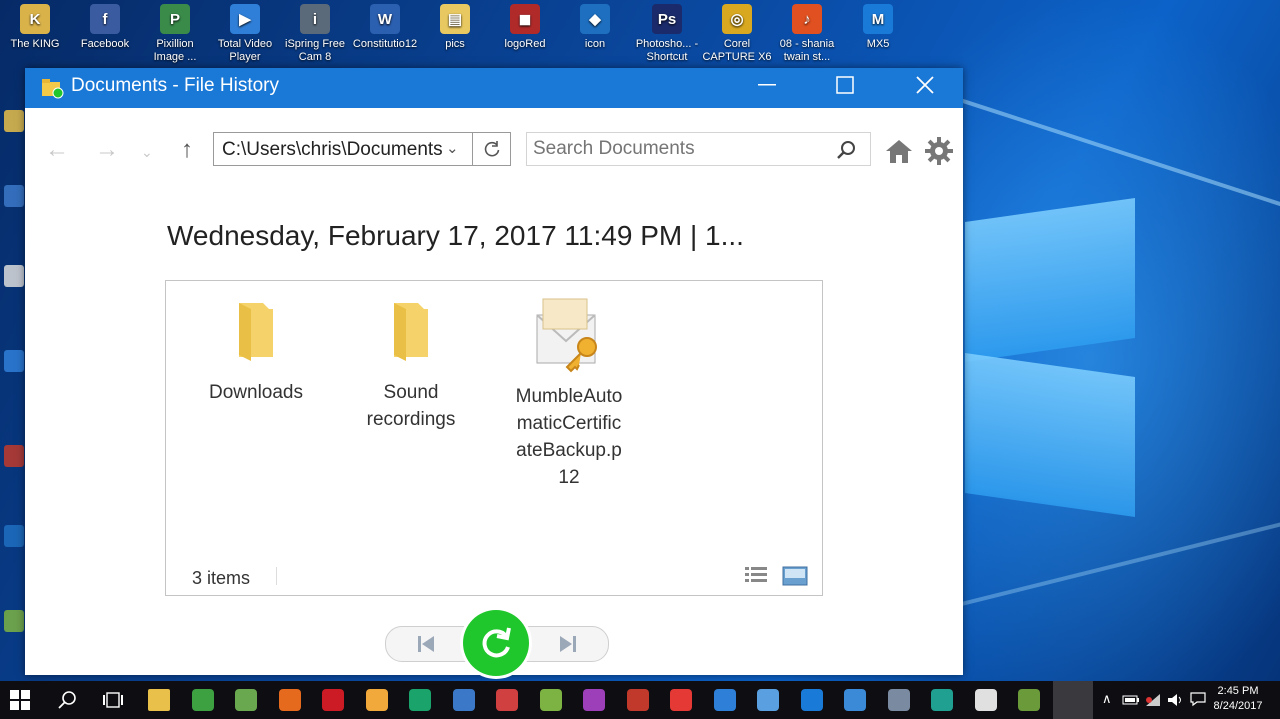  I want to click on taskbar-photos-app-icon, so click(986, 700).